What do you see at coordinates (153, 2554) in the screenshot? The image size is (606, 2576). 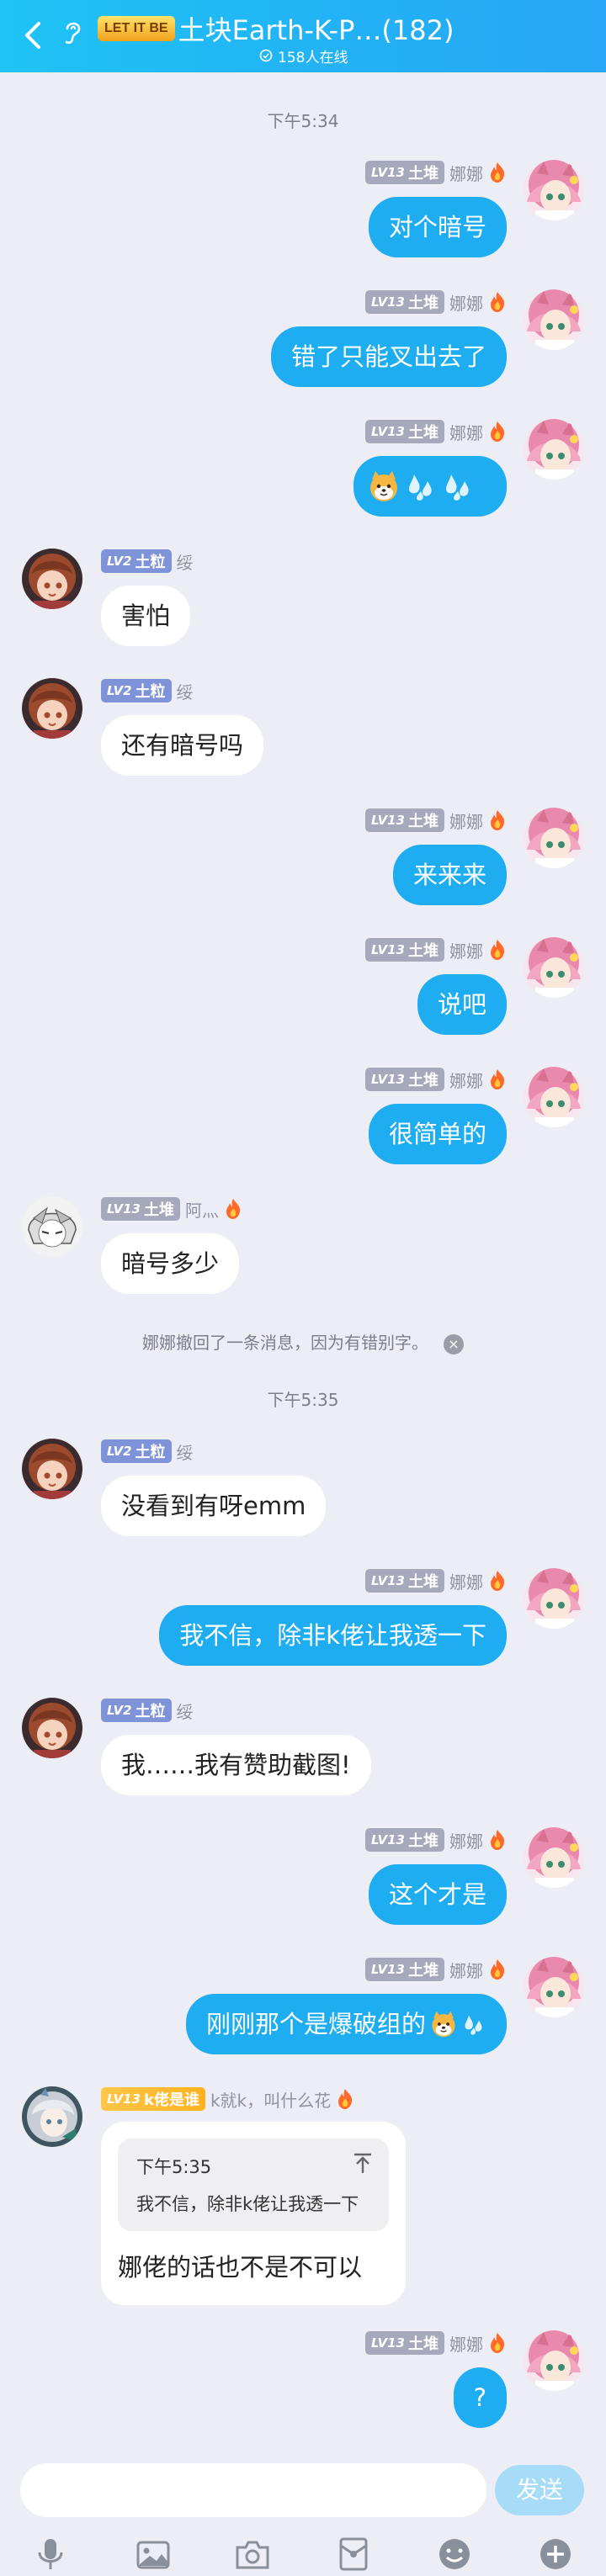 I see `image-icon` at bounding box center [153, 2554].